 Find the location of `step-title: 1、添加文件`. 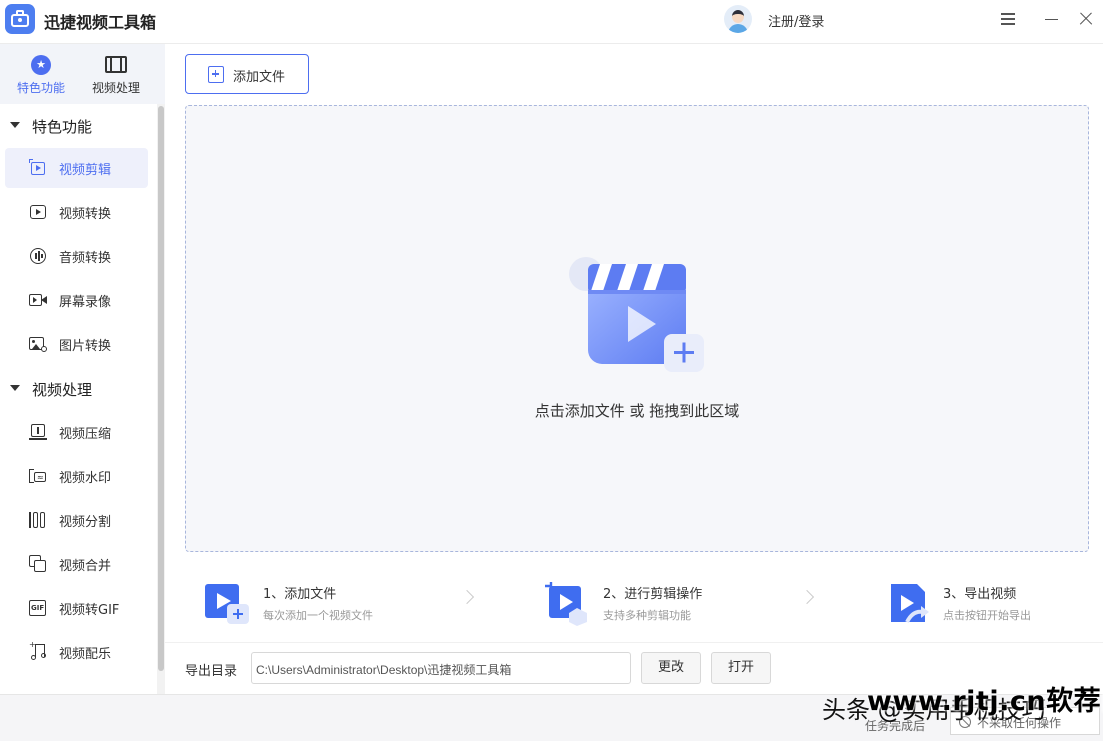

step-title: 1、添加文件 is located at coordinates (300, 594).